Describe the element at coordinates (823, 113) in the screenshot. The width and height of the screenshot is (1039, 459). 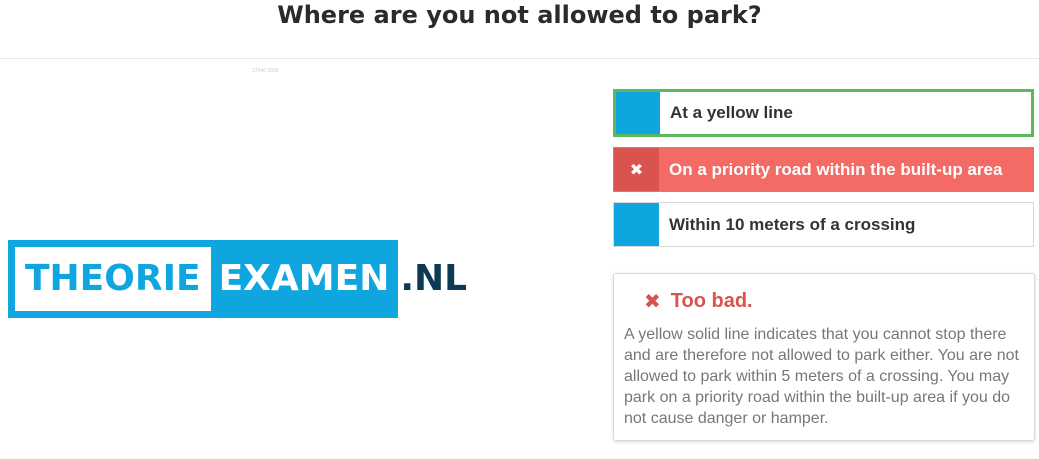
I see `answer-option-1: At a yellow line` at that location.